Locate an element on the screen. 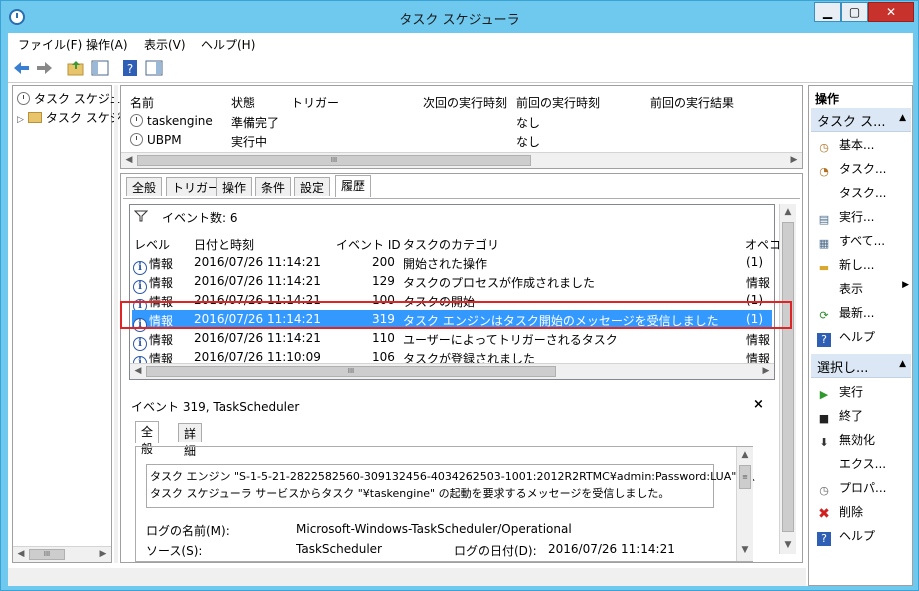  menu-view: 表示(V) is located at coordinates (165, 44).